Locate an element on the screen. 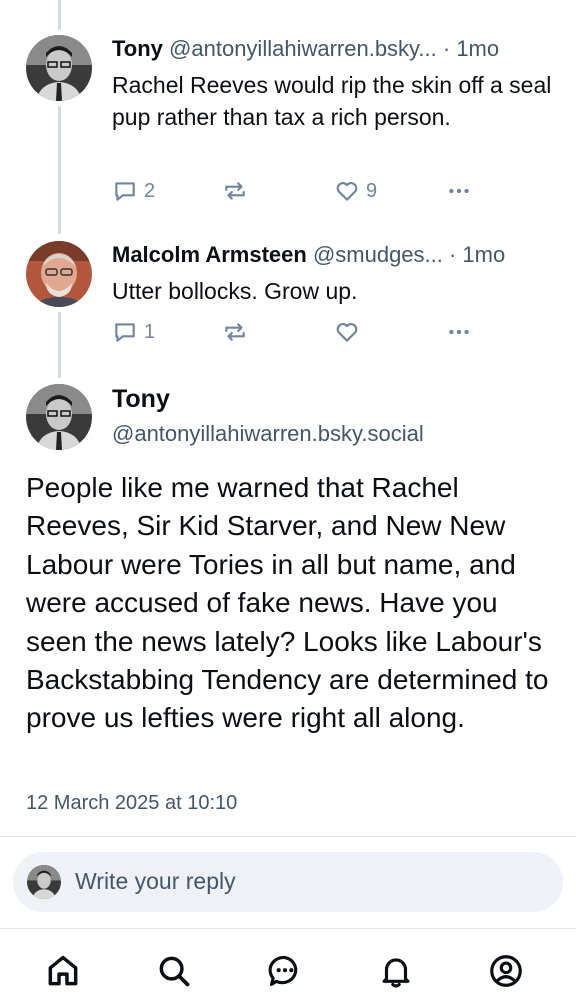 The width and height of the screenshot is (576, 1000). bottom-nav is located at coordinates (288, 970).